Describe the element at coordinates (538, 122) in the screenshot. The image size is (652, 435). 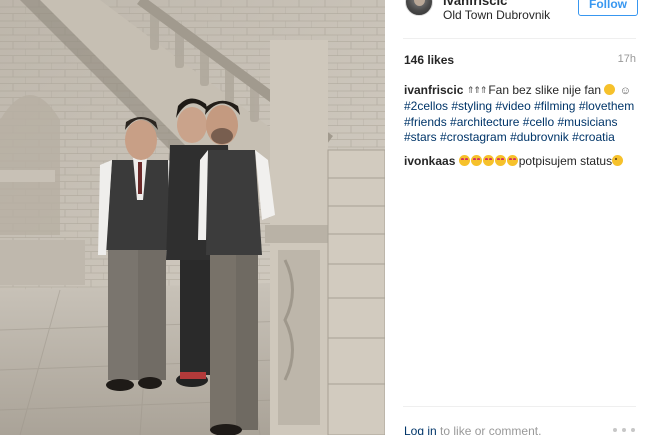
I see `hashtag-link: #cello` at that location.